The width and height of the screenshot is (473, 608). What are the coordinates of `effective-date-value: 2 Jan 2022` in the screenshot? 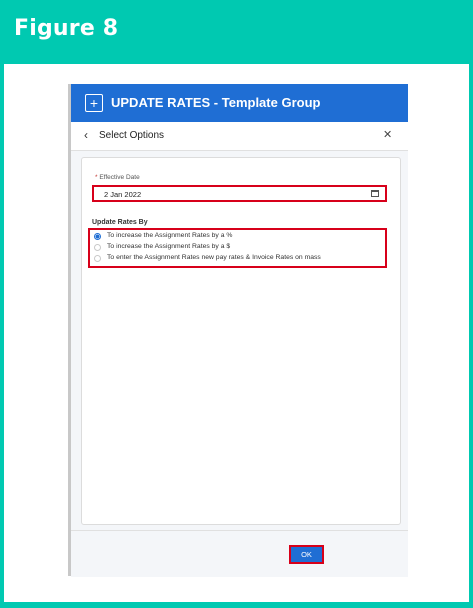 It's located at (123, 194).